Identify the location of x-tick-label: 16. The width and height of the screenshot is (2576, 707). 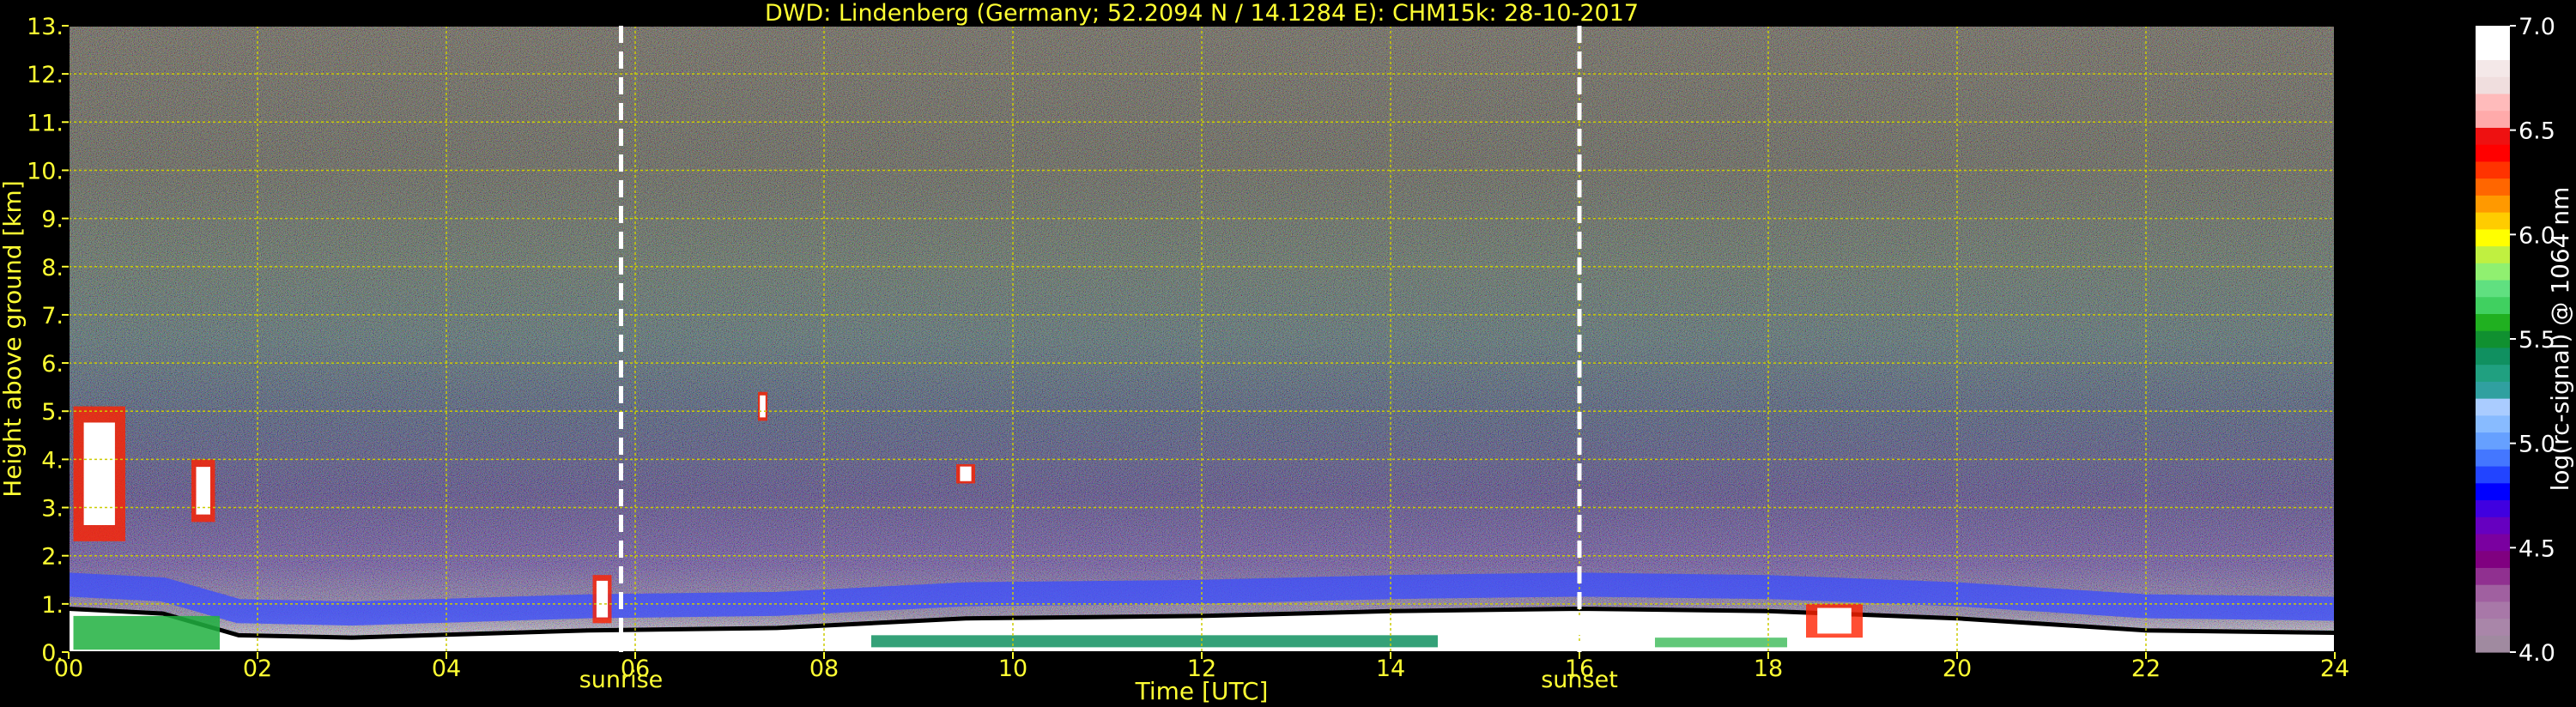
(1579, 669).